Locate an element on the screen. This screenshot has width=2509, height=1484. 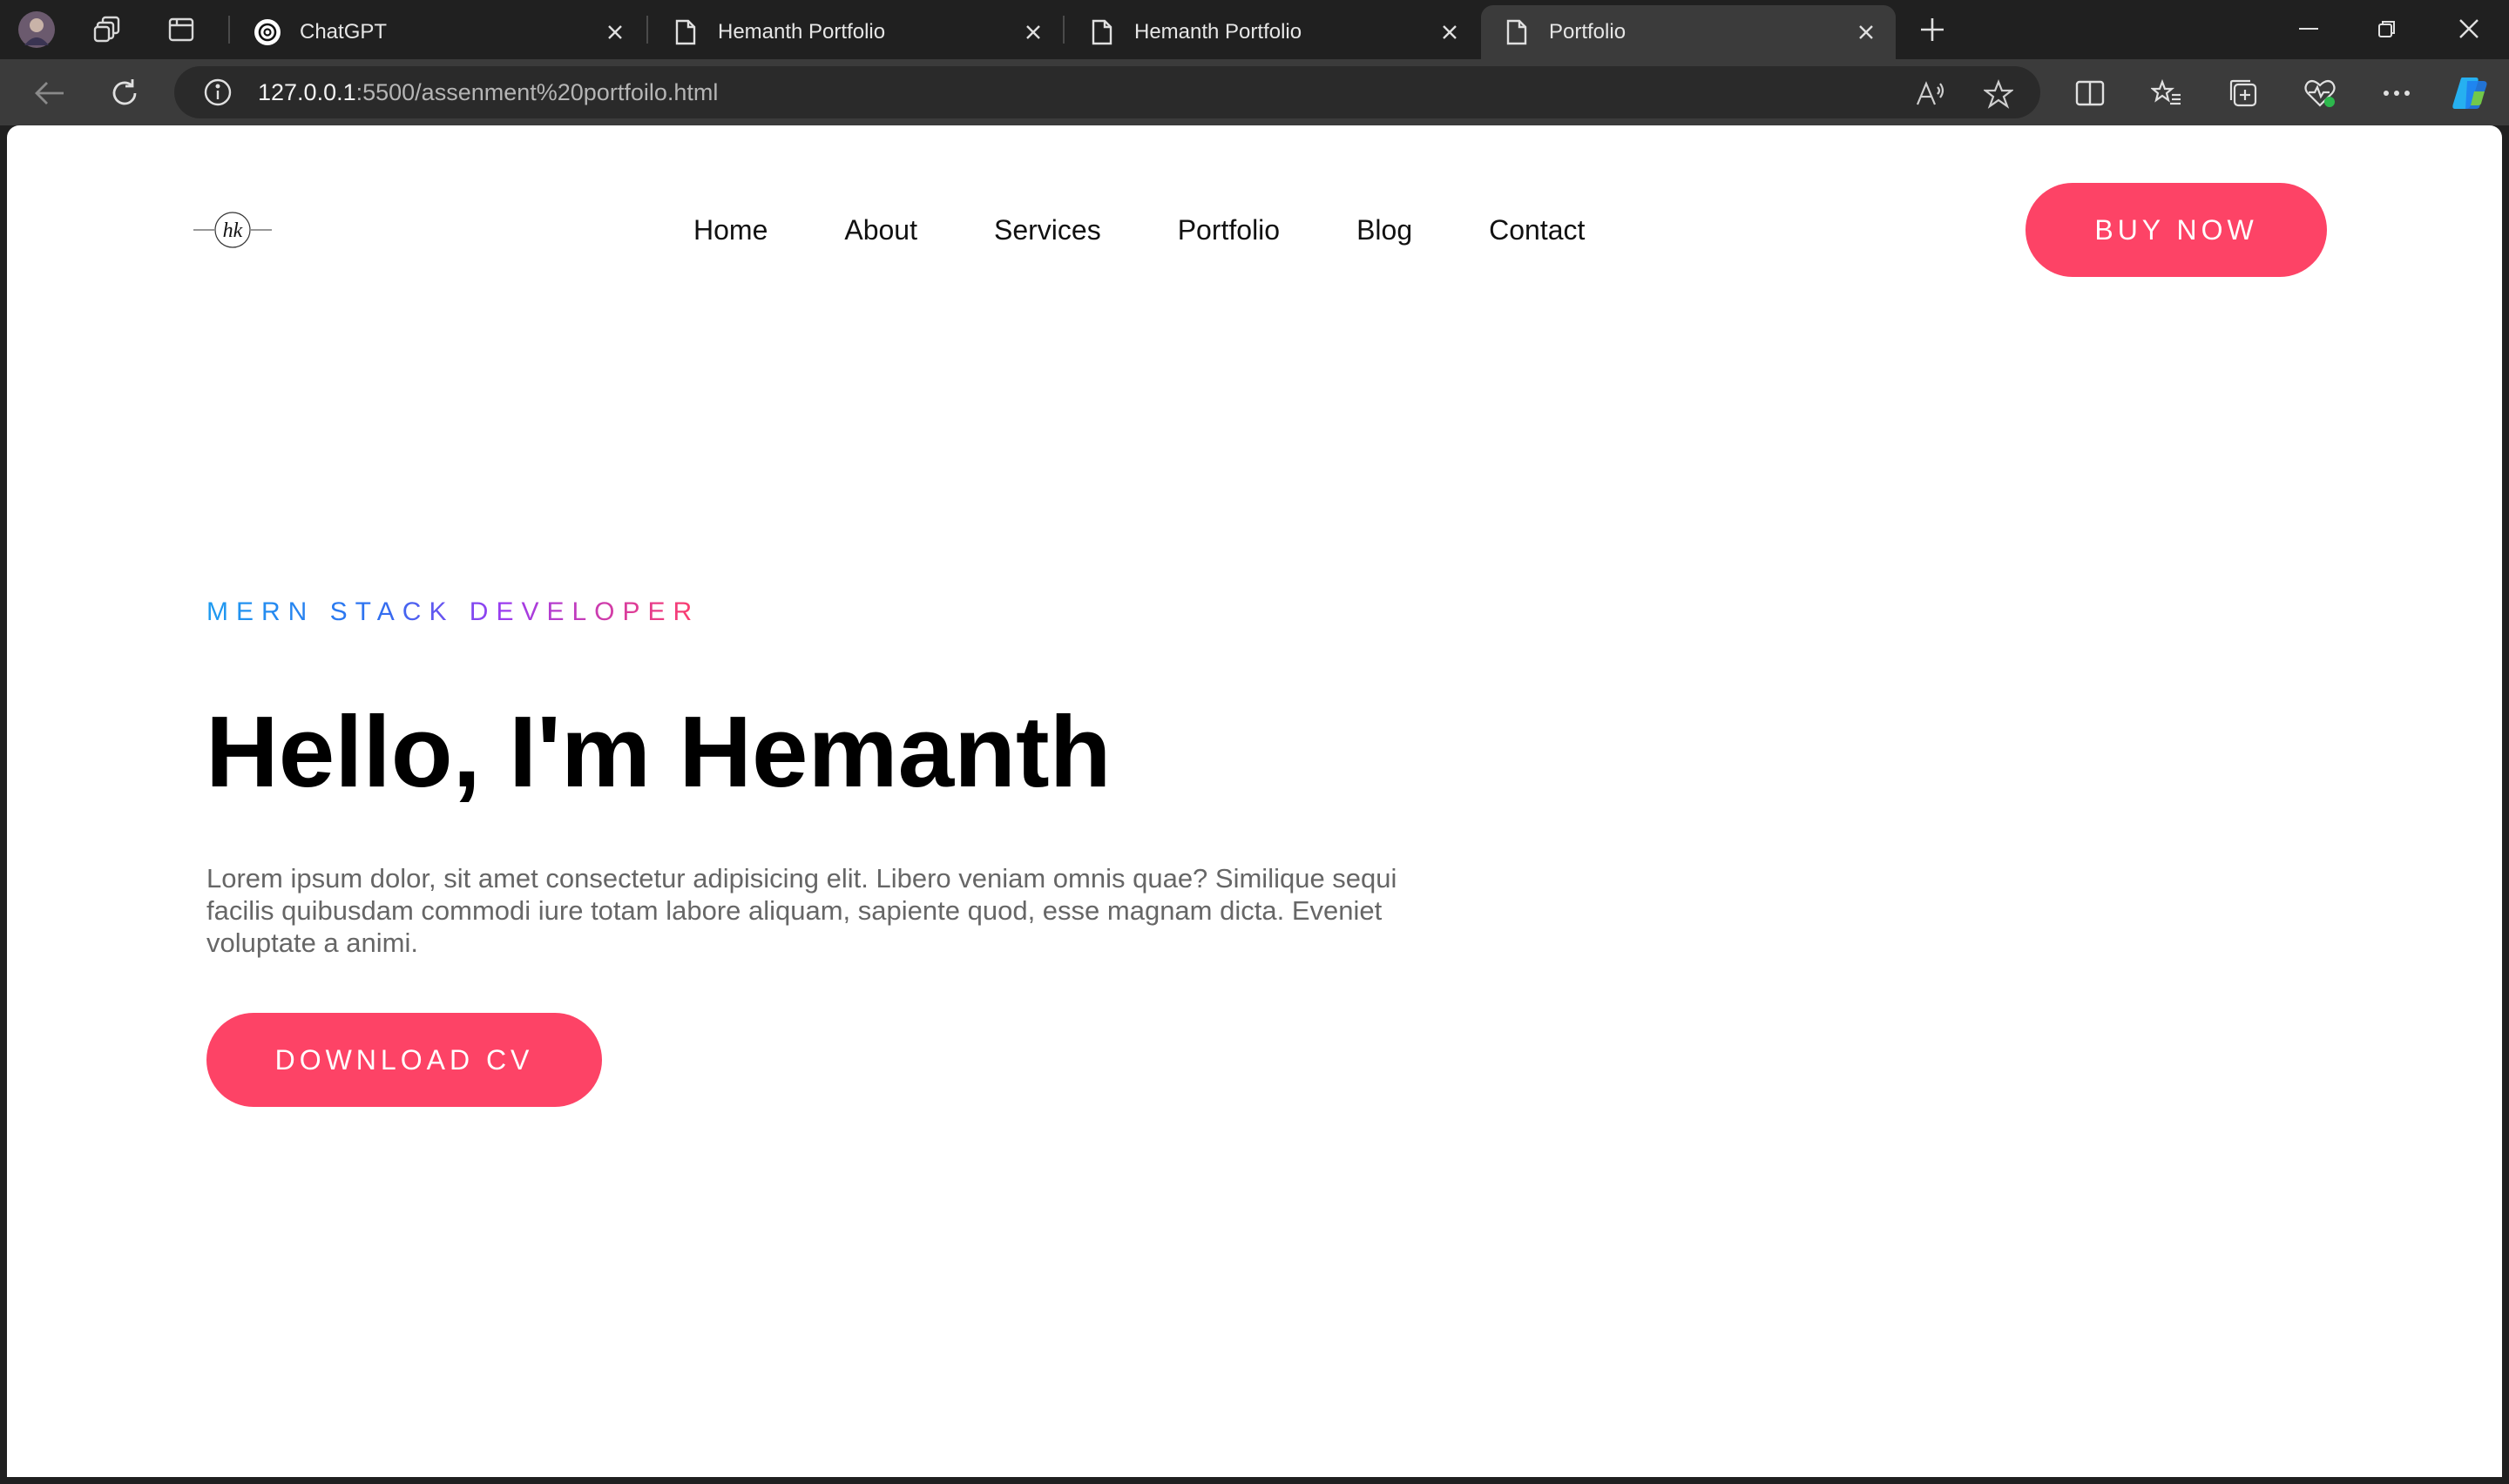
favorites-icon is located at coordinates (2167, 93).